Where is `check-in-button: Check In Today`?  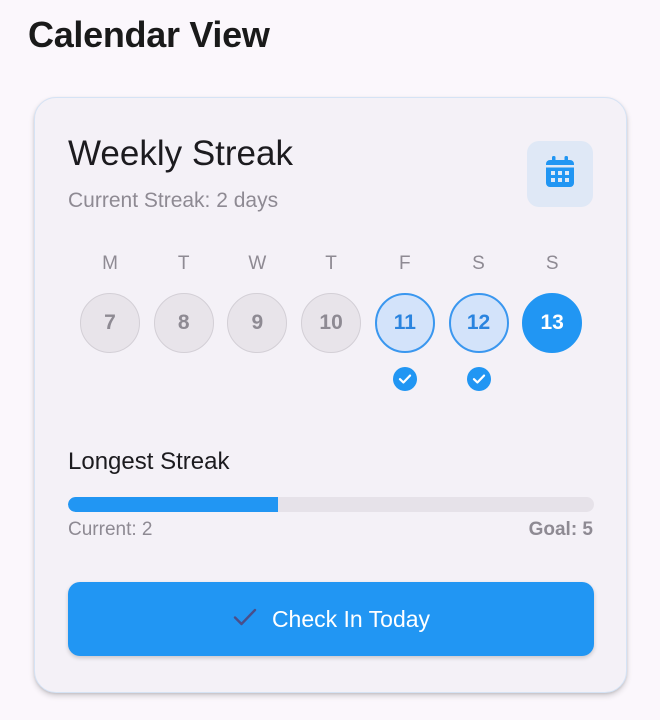
check-in-button: Check In Today is located at coordinates (331, 619).